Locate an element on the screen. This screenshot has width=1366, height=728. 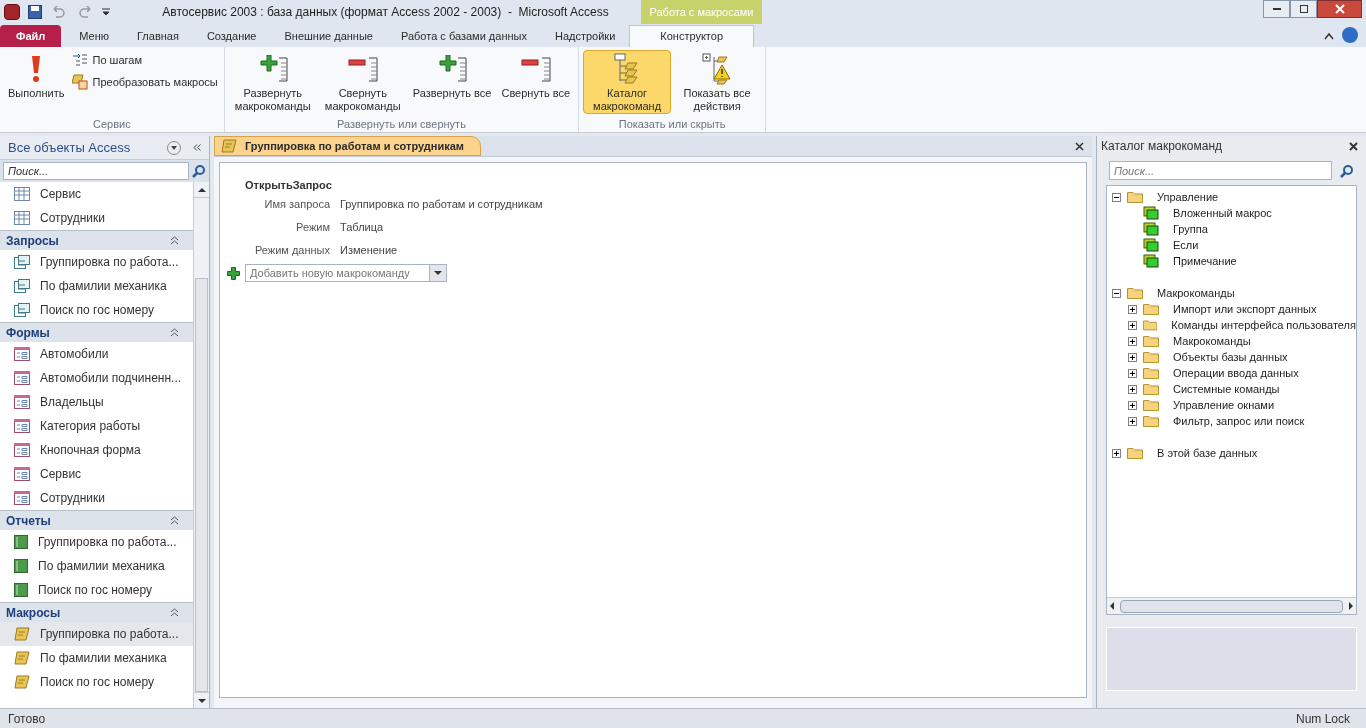
ribbon-button: Свернуть все is located at coordinates (536, 82).